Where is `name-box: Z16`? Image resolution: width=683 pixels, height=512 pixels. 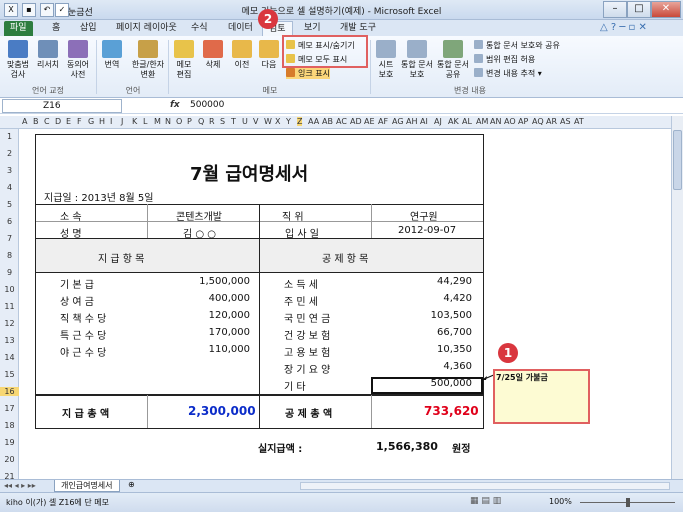 name-box: Z16 is located at coordinates (62, 106).